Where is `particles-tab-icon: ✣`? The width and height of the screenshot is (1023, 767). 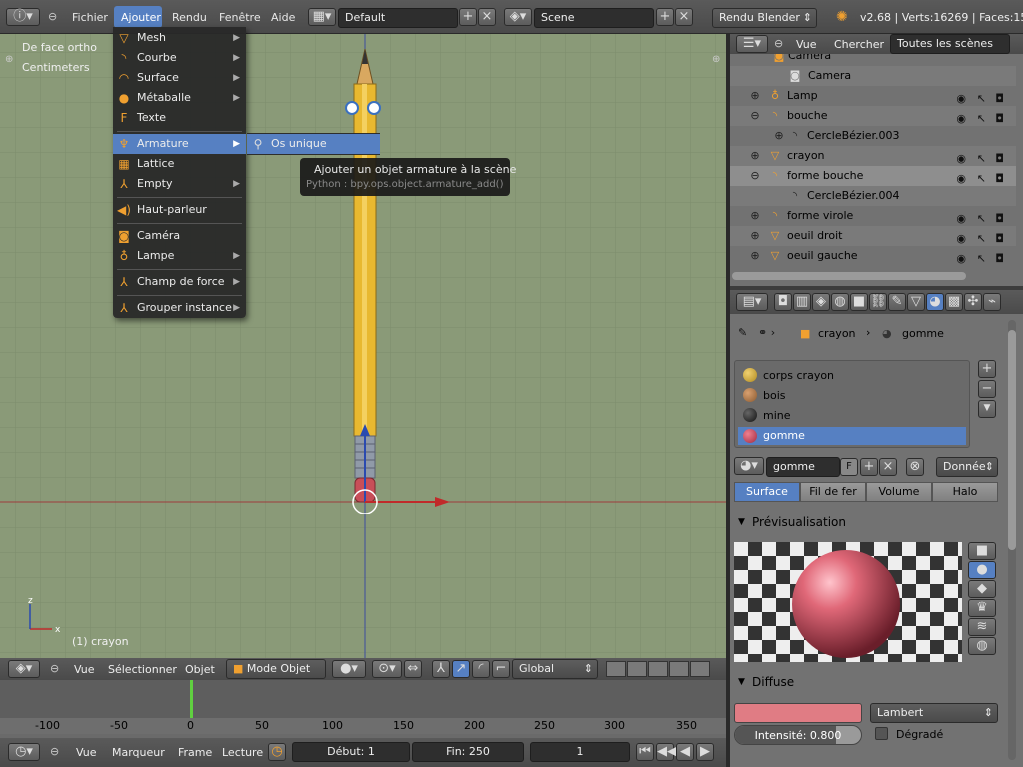
particles-tab-icon: ✣ is located at coordinates (973, 302).